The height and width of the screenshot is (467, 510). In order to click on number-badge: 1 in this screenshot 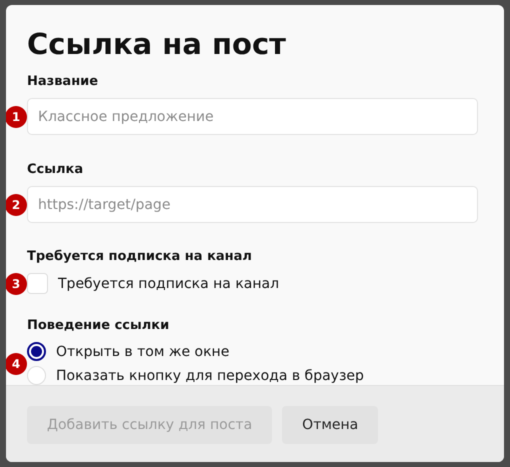, I will do `click(16, 117)`.